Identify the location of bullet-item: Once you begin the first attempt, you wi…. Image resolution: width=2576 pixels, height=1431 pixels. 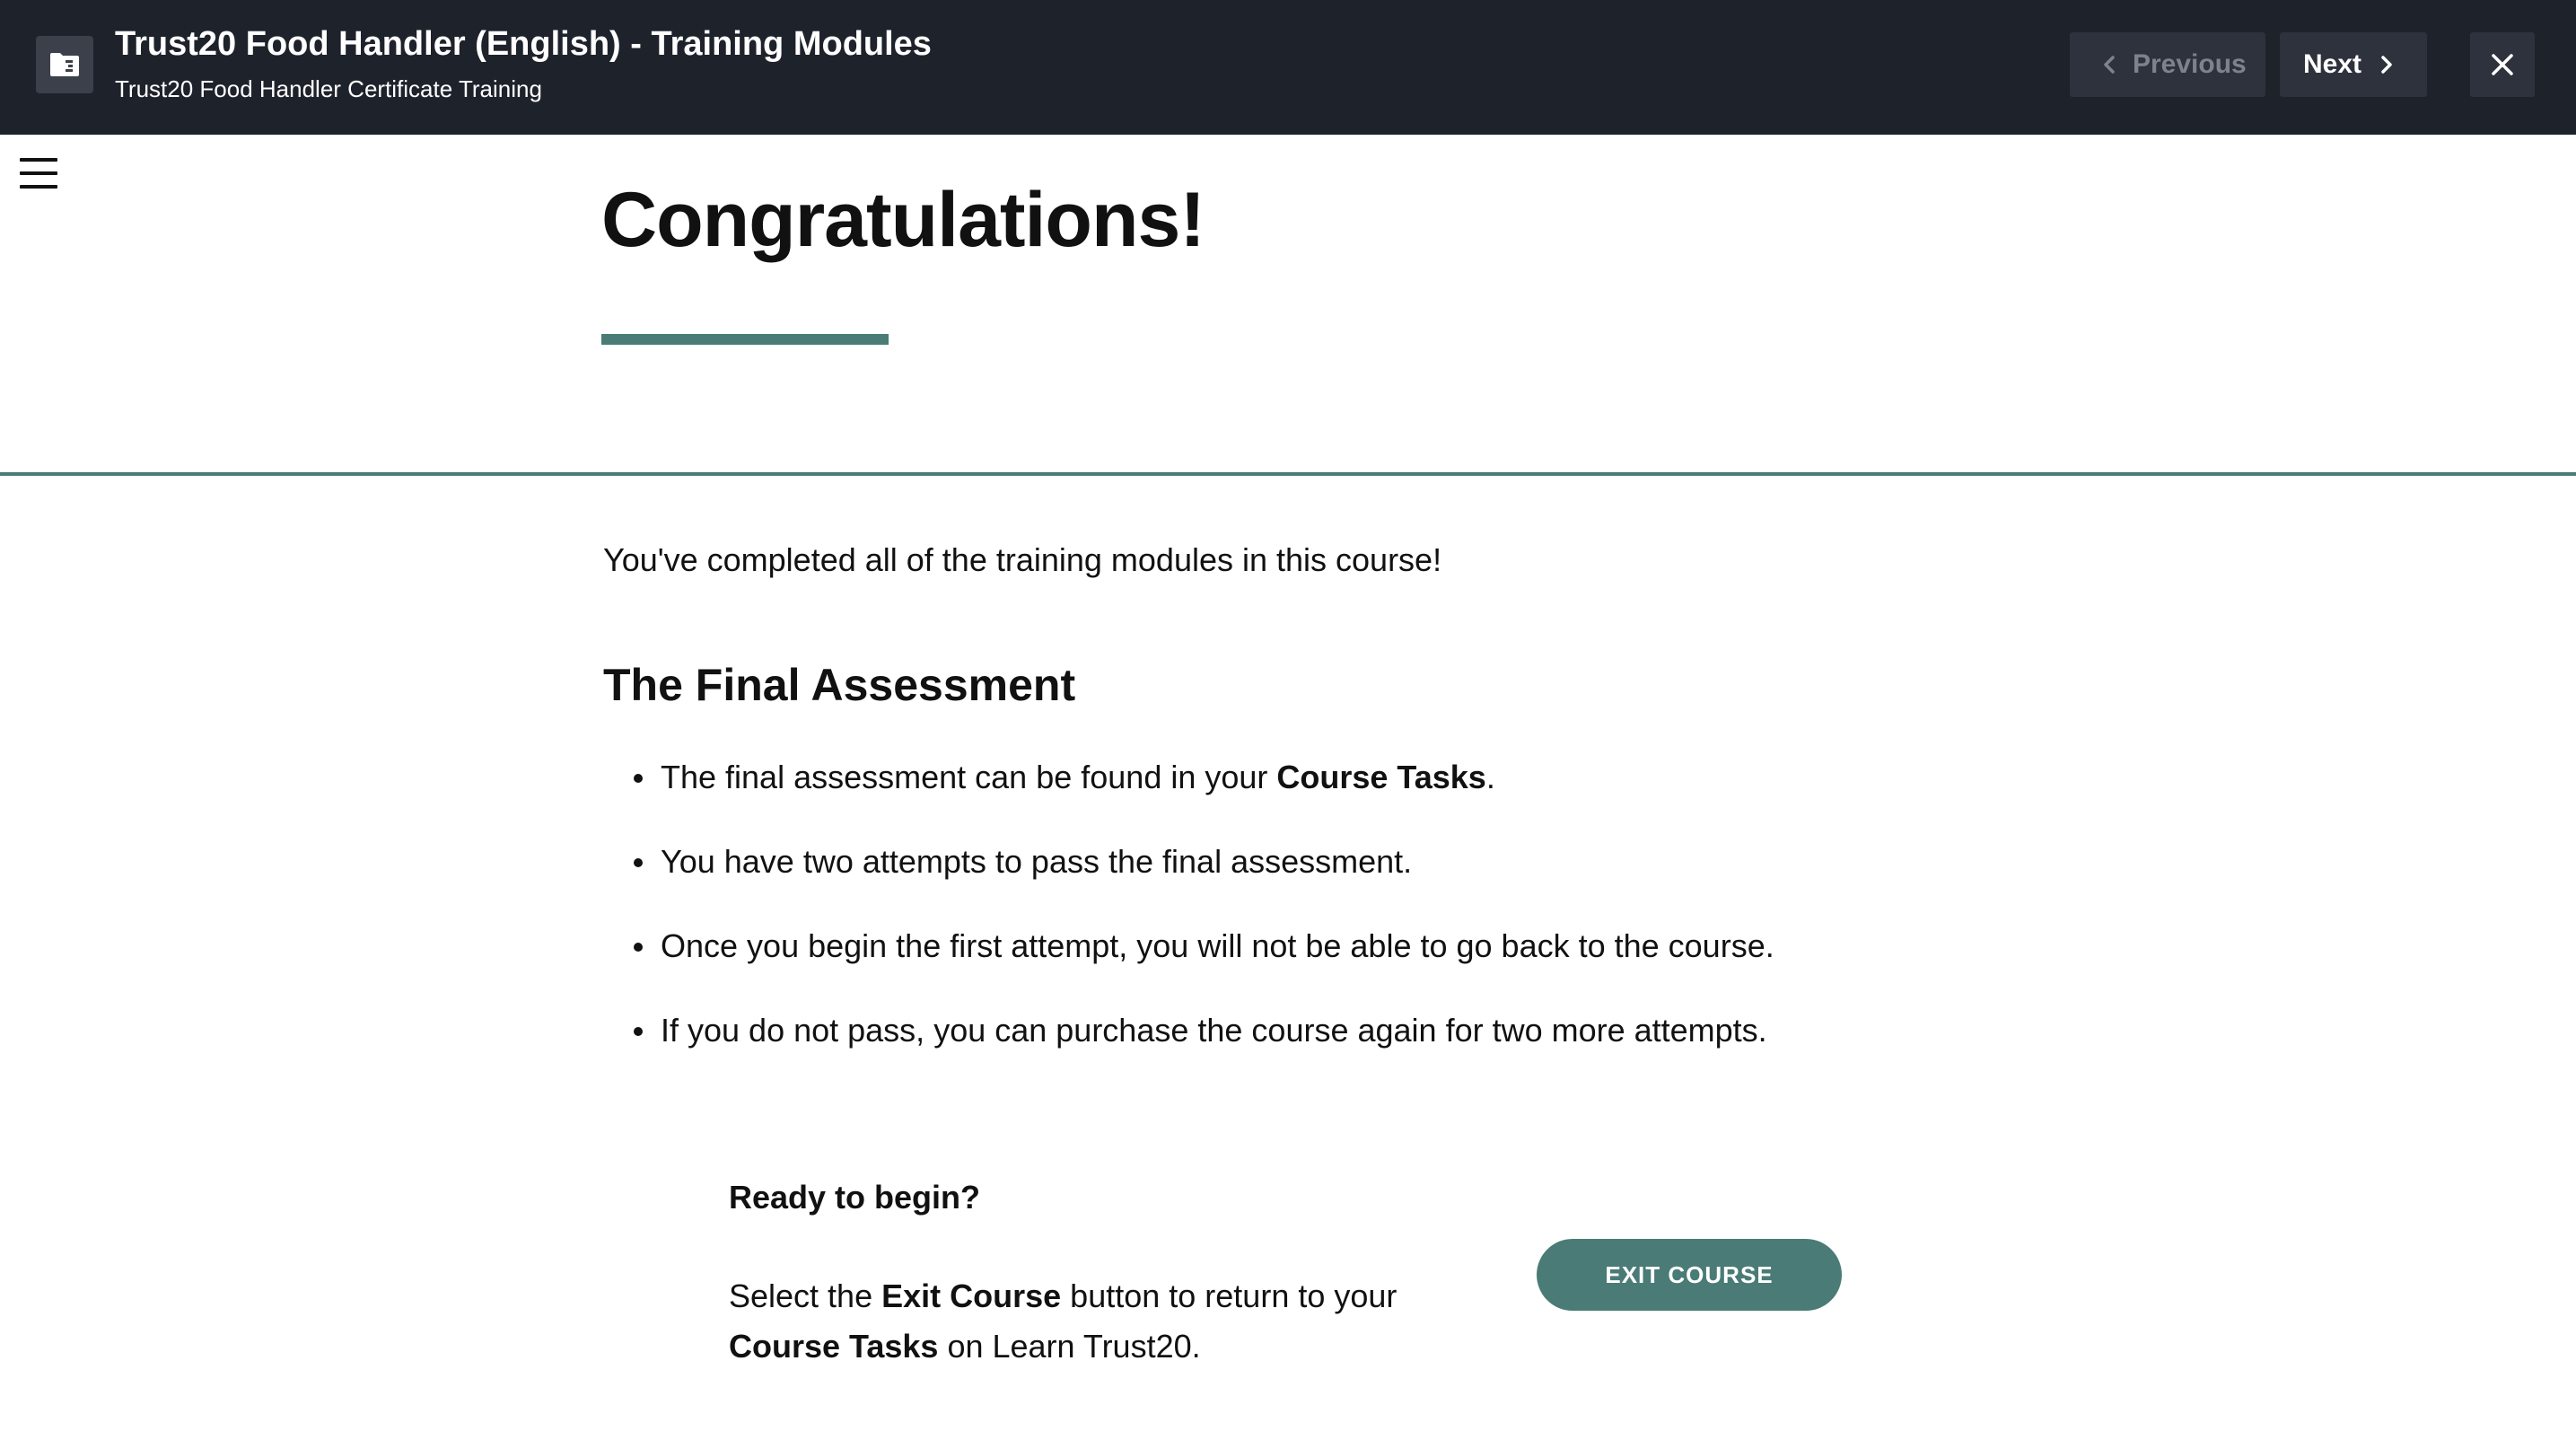
(1188, 968).